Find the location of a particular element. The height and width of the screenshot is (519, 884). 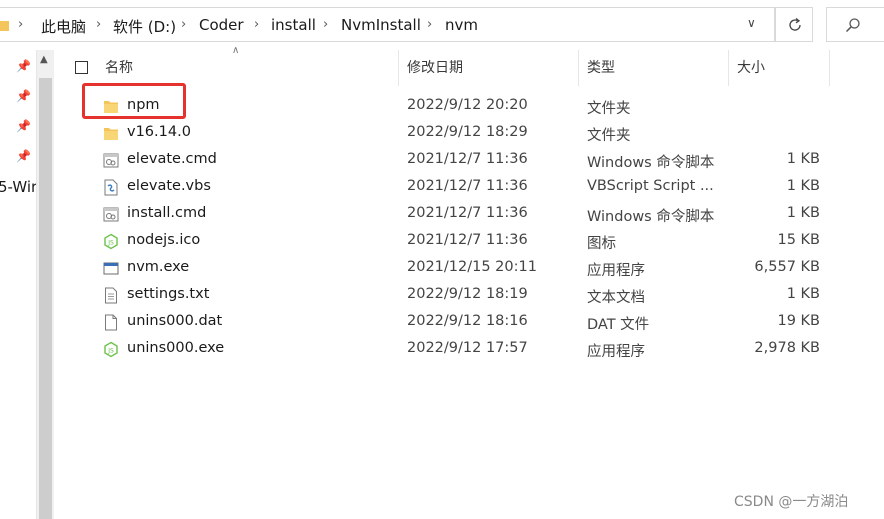

refresh-icon is located at coordinates (795, 24).